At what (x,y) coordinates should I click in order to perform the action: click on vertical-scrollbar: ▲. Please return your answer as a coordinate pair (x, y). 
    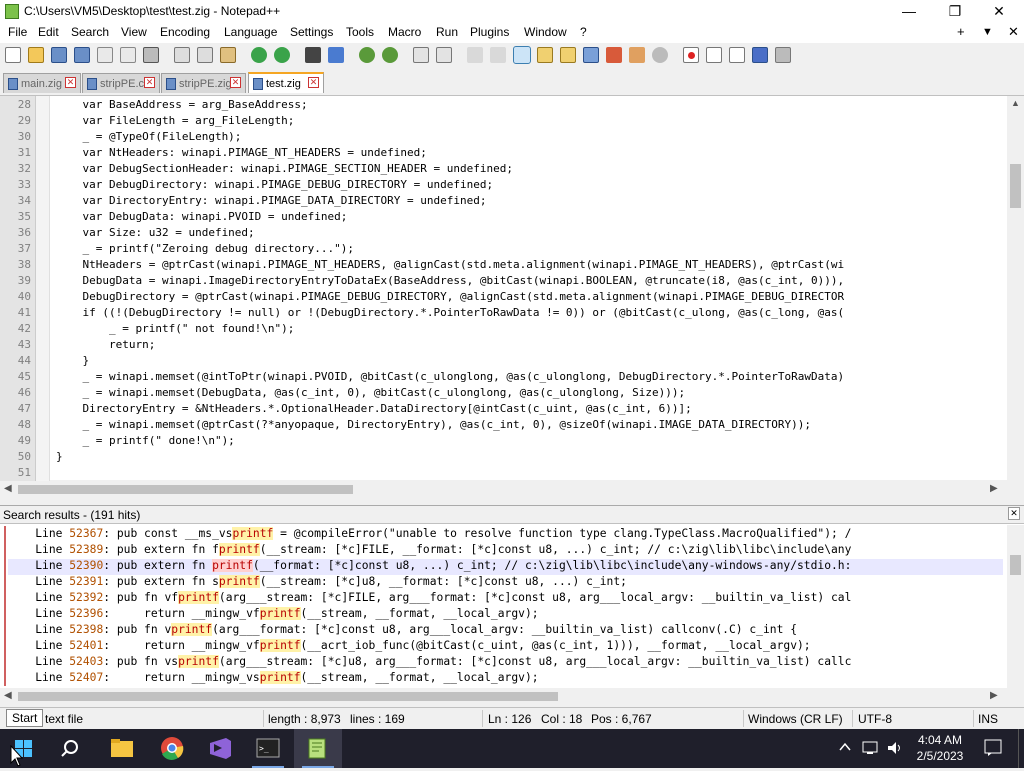
    Looking at the image, I should click on (1015, 288).